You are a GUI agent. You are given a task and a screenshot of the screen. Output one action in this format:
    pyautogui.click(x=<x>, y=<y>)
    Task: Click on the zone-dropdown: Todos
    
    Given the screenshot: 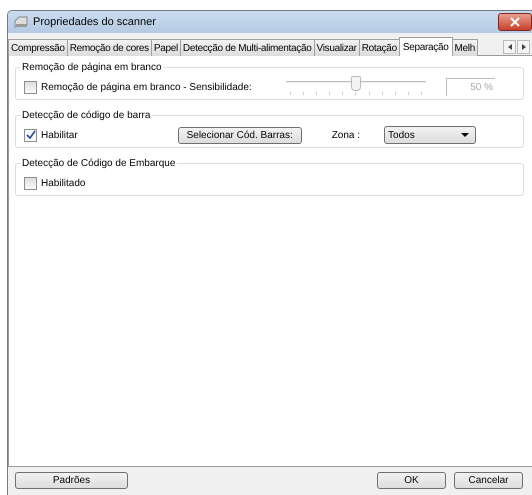 What is the action you would take?
    pyautogui.click(x=430, y=135)
    